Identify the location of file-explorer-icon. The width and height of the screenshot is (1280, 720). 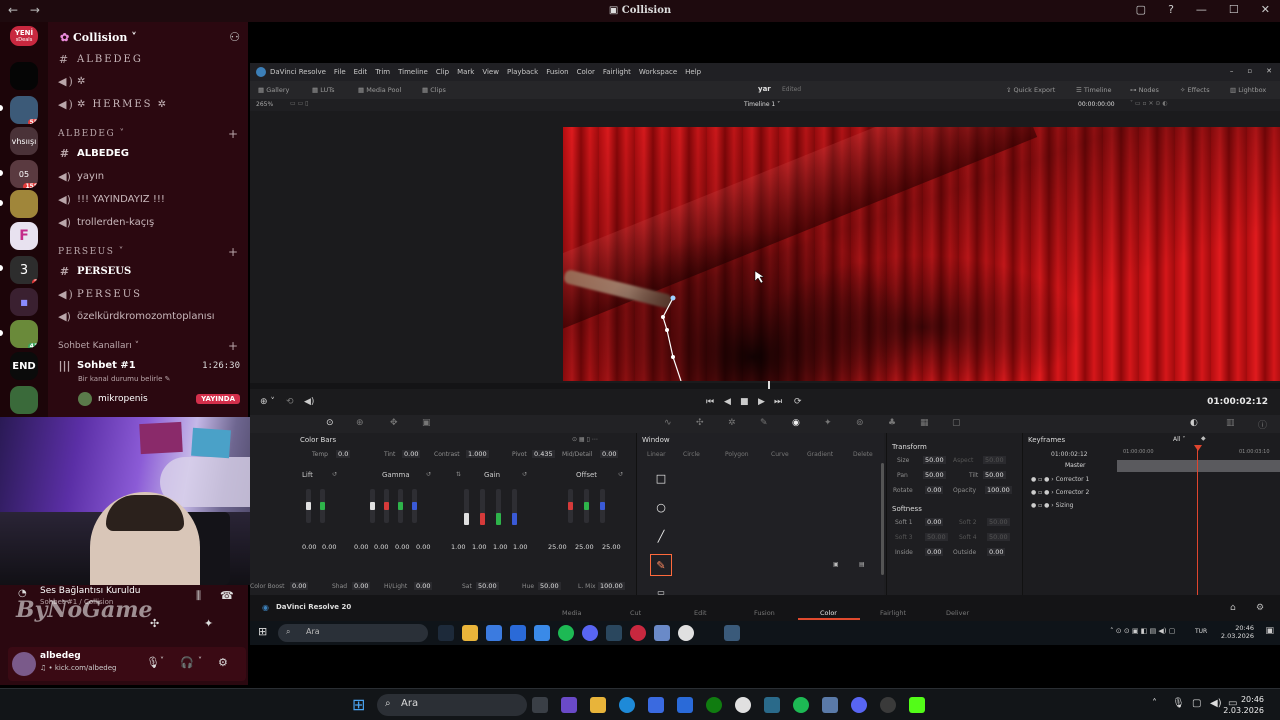
(598, 705).